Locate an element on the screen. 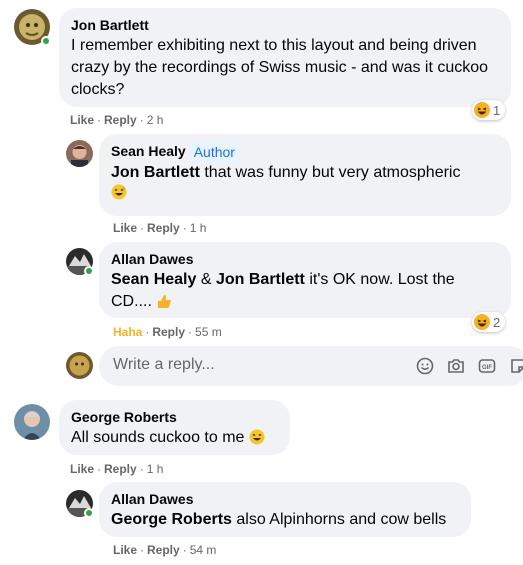 The image size is (523, 565). comment-actions: Like · Reply · 2 h is located at coordinates (117, 120).